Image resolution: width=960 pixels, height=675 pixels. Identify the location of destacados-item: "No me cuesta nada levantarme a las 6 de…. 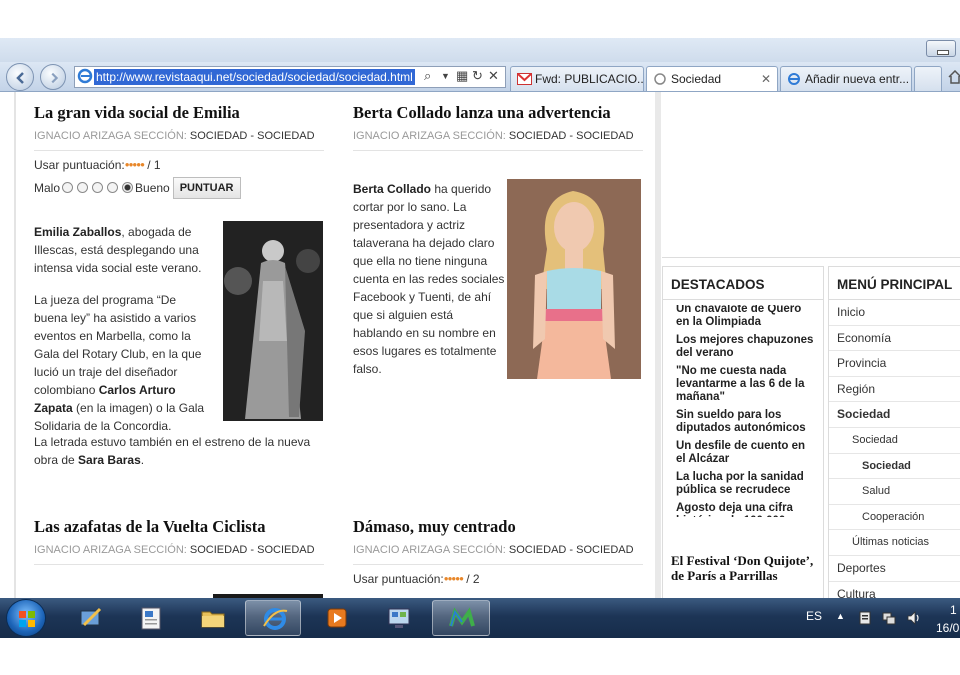
(743, 384).